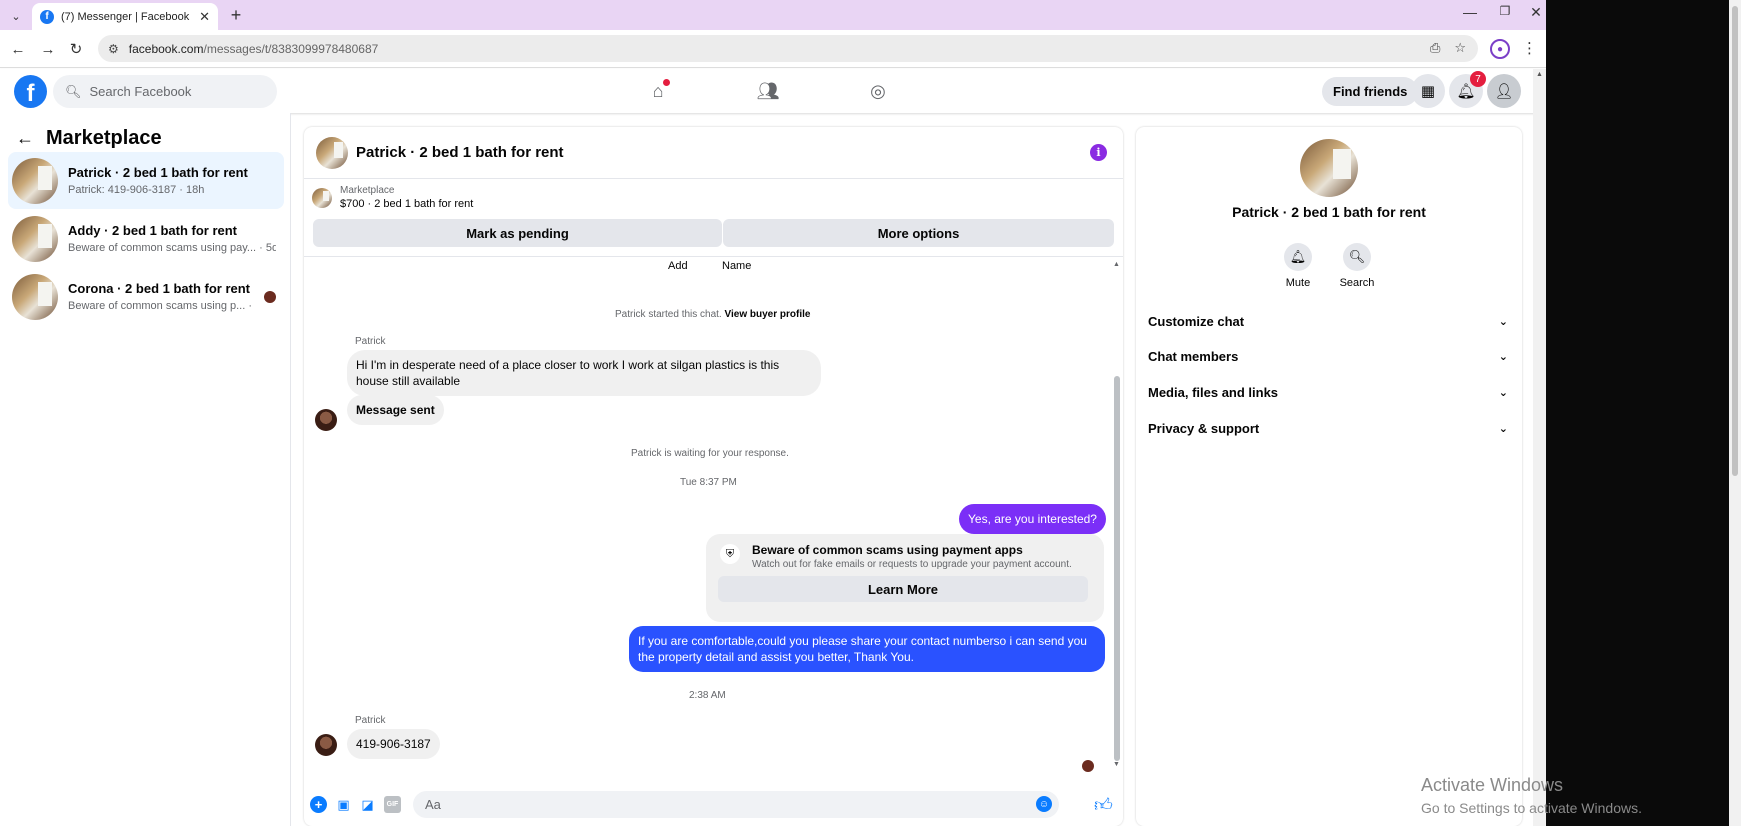 The image size is (1741, 826). Describe the element at coordinates (1460, 48) in the screenshot. I see `bookmark-star-icon: ☆` at that location.